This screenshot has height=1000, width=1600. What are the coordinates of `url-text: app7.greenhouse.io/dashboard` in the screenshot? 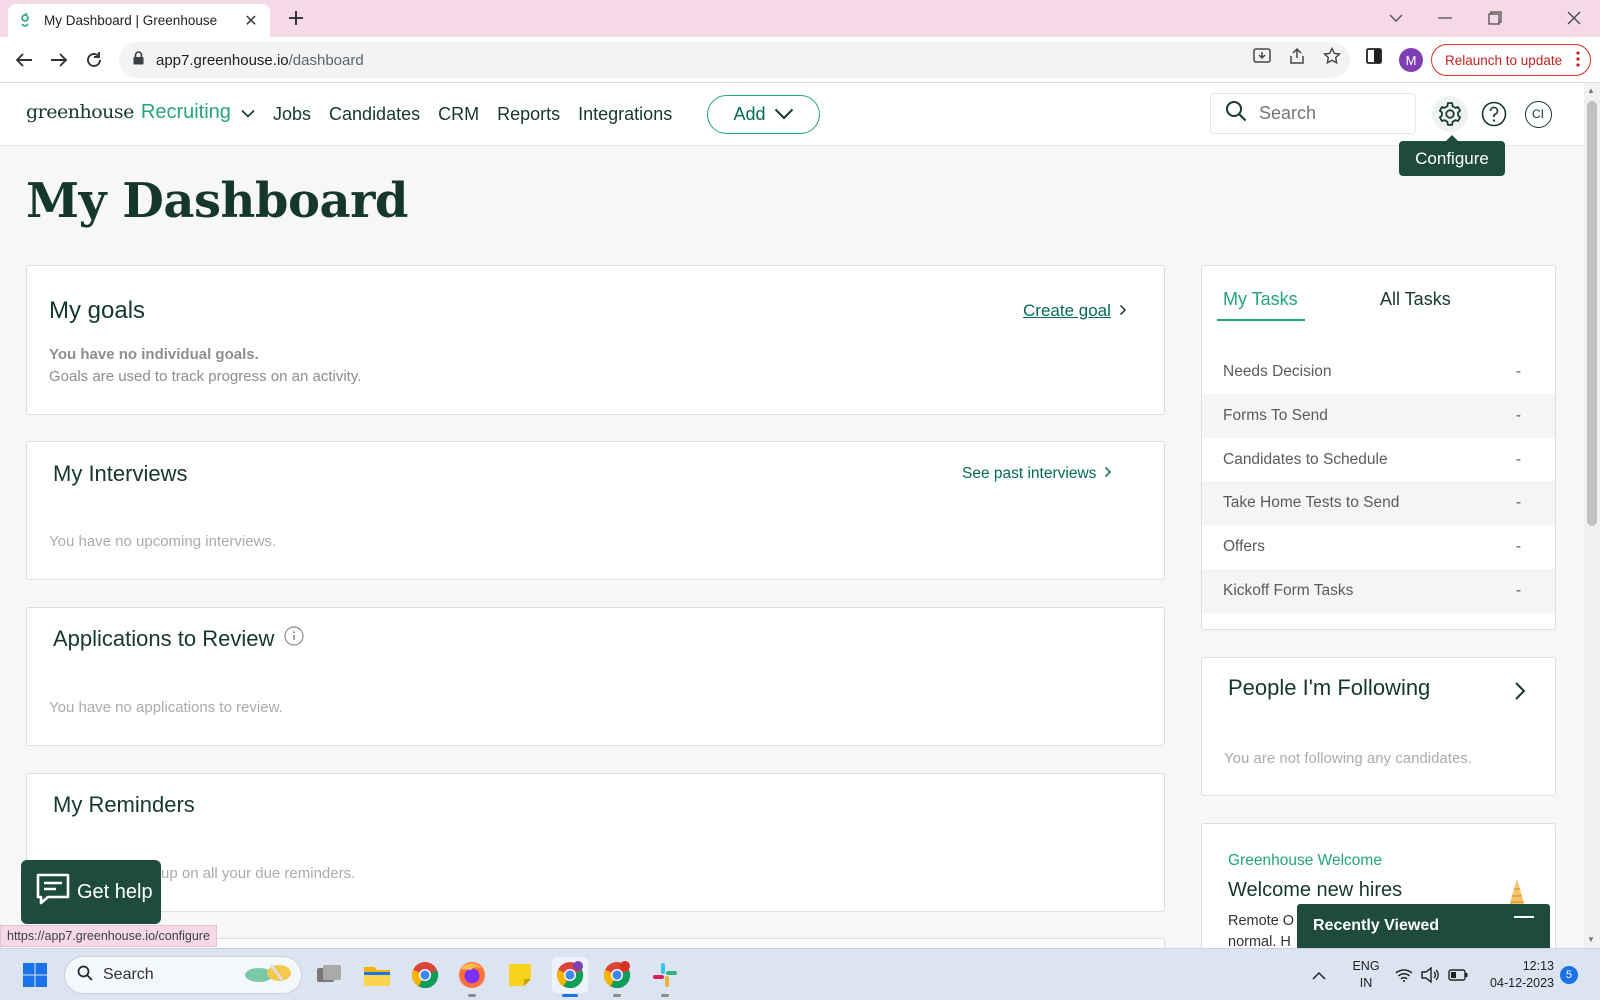 It's located at (260, 60).